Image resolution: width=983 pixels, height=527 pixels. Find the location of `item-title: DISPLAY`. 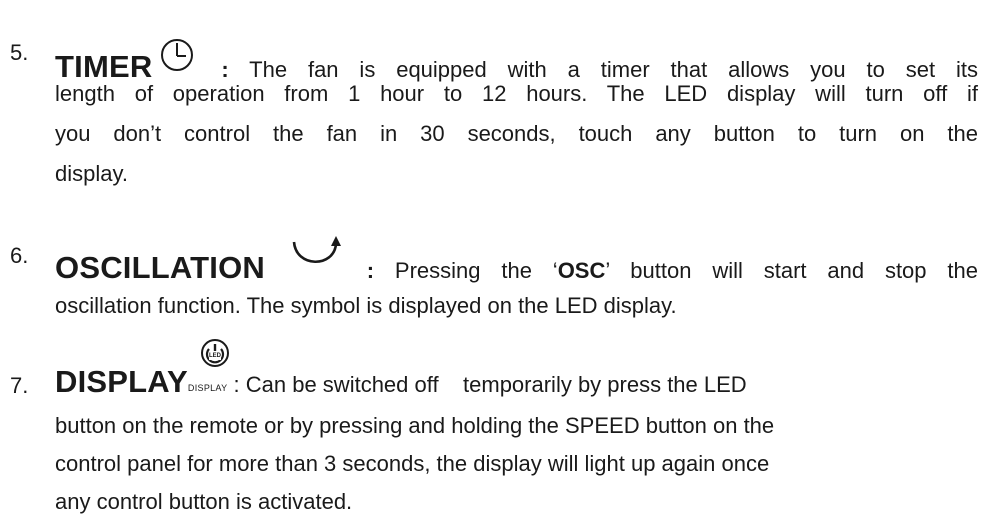

item-title: DISPLAY is located at coordinates (121, 381).